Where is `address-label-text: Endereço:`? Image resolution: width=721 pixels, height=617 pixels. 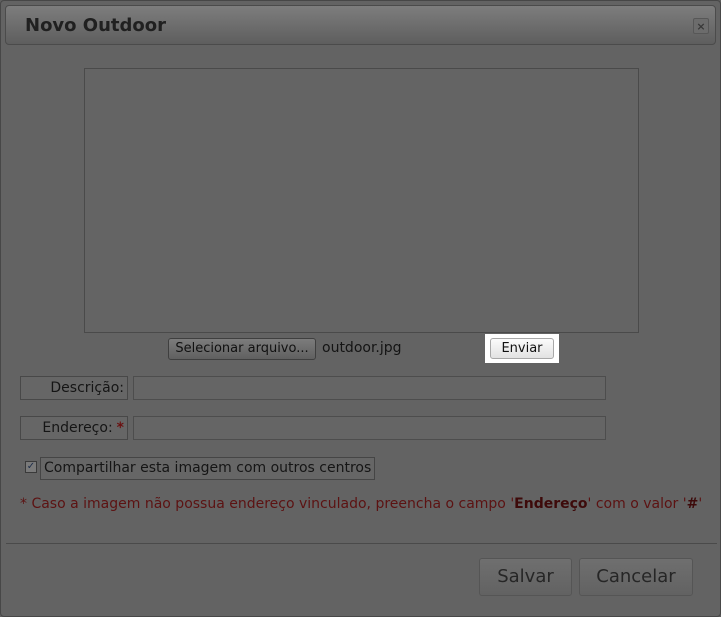 address-label-text: Endereço: is located at coordinates (77, 428).